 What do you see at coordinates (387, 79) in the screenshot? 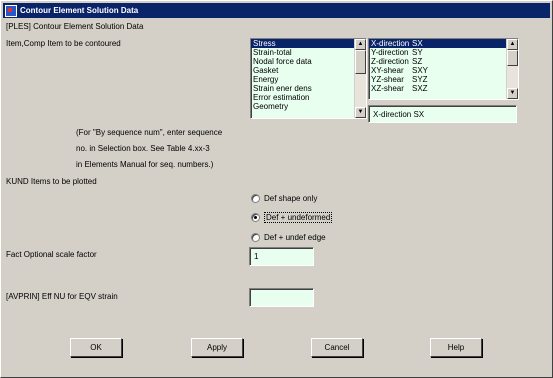
I see `component-name: YZ-shear` at bounding box center [387, 79].